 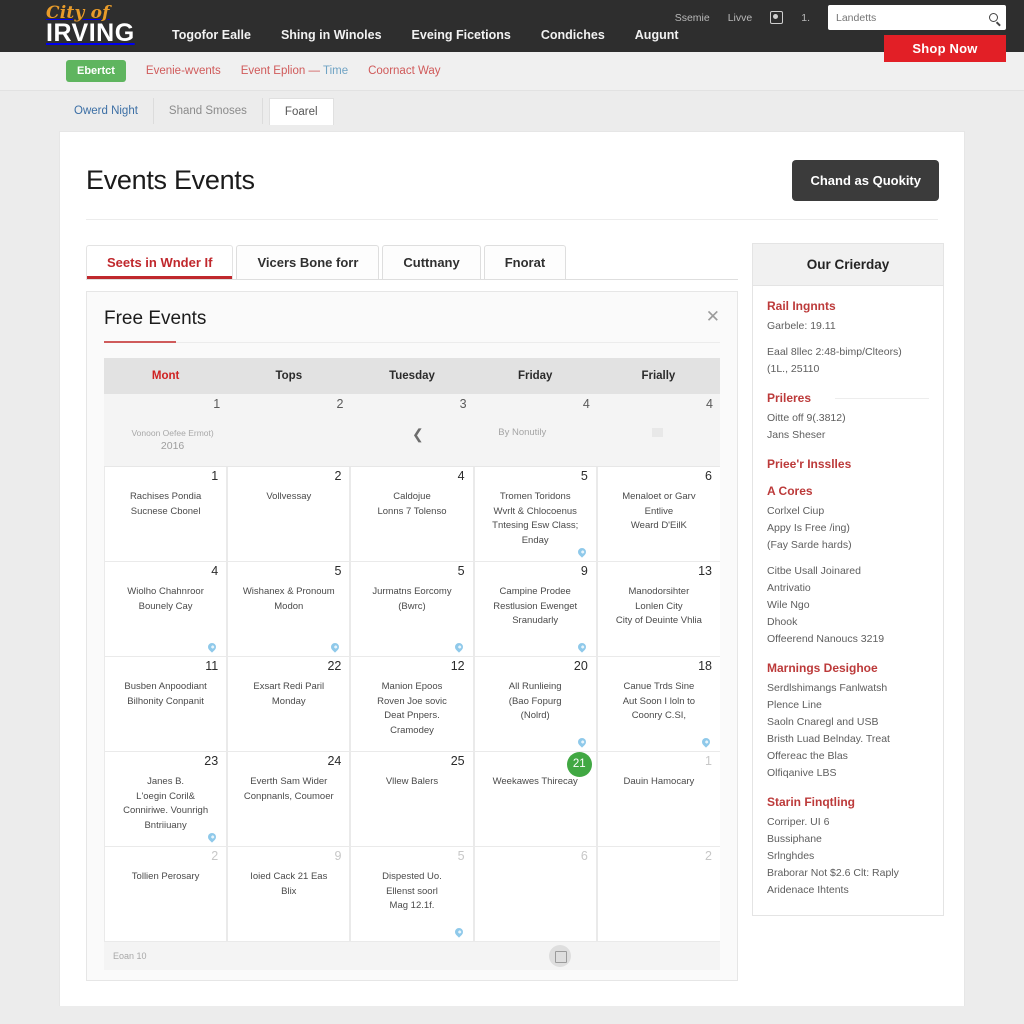 What do you see at coordinates (788, 605) in the screenshot?
I see `sidebar-section-line: Wile Ngo` at bounding box center [788, 605].